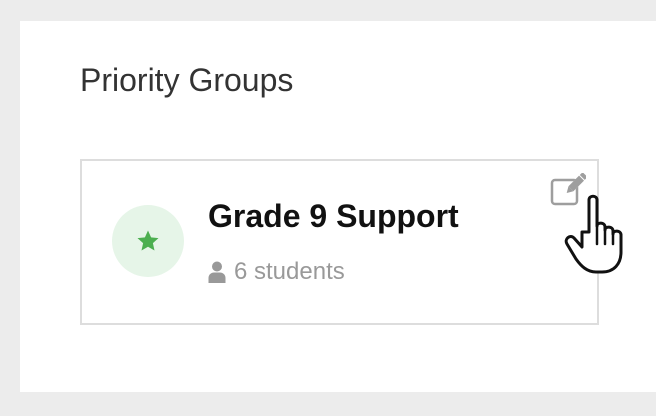 This screenshot has width=656, height=416. I want to click on group-avatar, so click(148, 241).